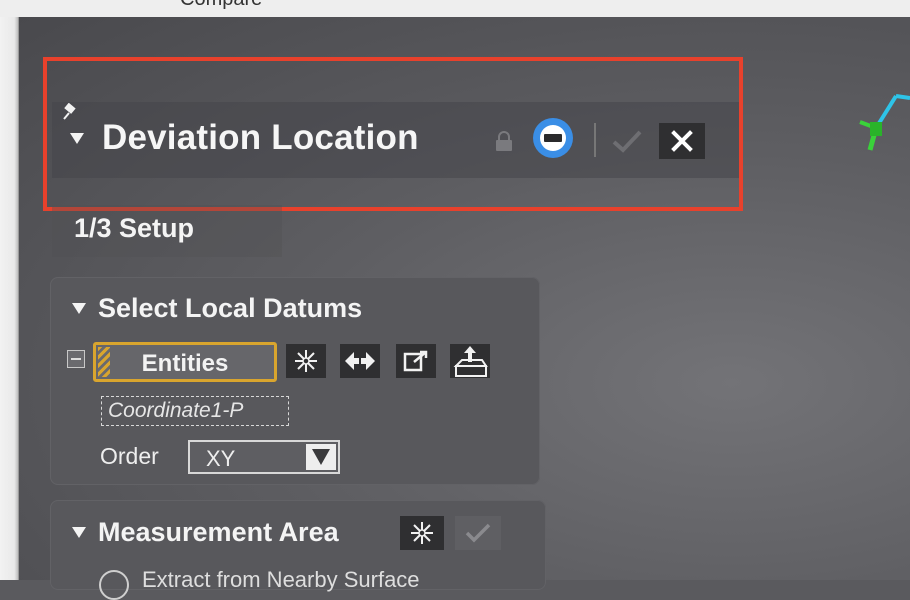 The height and width of the screenshot is (600, 910). I want to click on axis-triad-icon, so click(884, 122).